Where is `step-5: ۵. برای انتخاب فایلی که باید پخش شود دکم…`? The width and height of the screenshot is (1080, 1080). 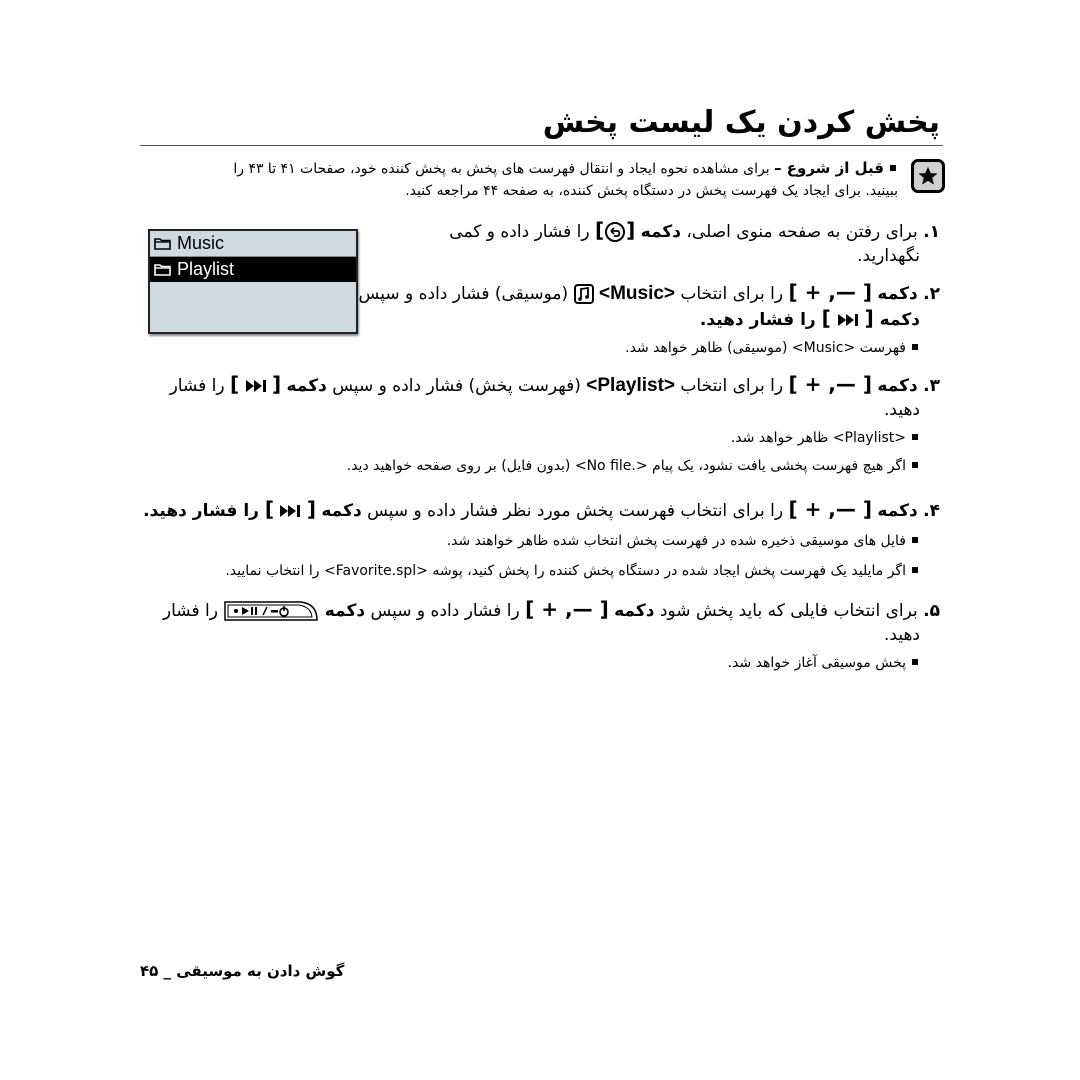
step-5: ۵. برای انتخاب فایلی که باید پخش شود دکم… is located at coordinates (540, 635).